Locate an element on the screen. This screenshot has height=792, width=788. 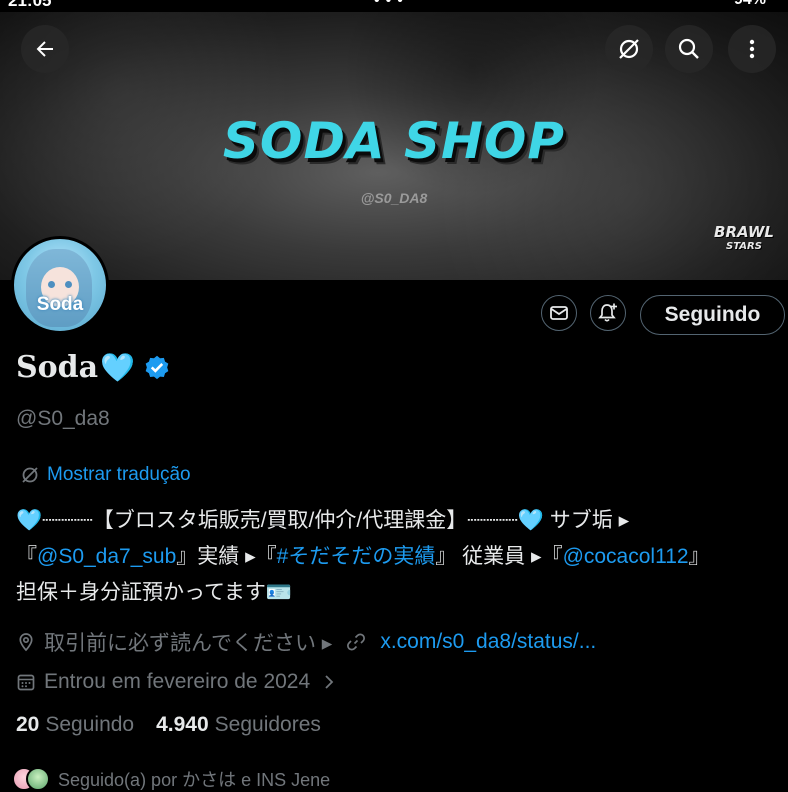
followers-stat: 4.940 Seguidores is located at coordinates (238, 725).